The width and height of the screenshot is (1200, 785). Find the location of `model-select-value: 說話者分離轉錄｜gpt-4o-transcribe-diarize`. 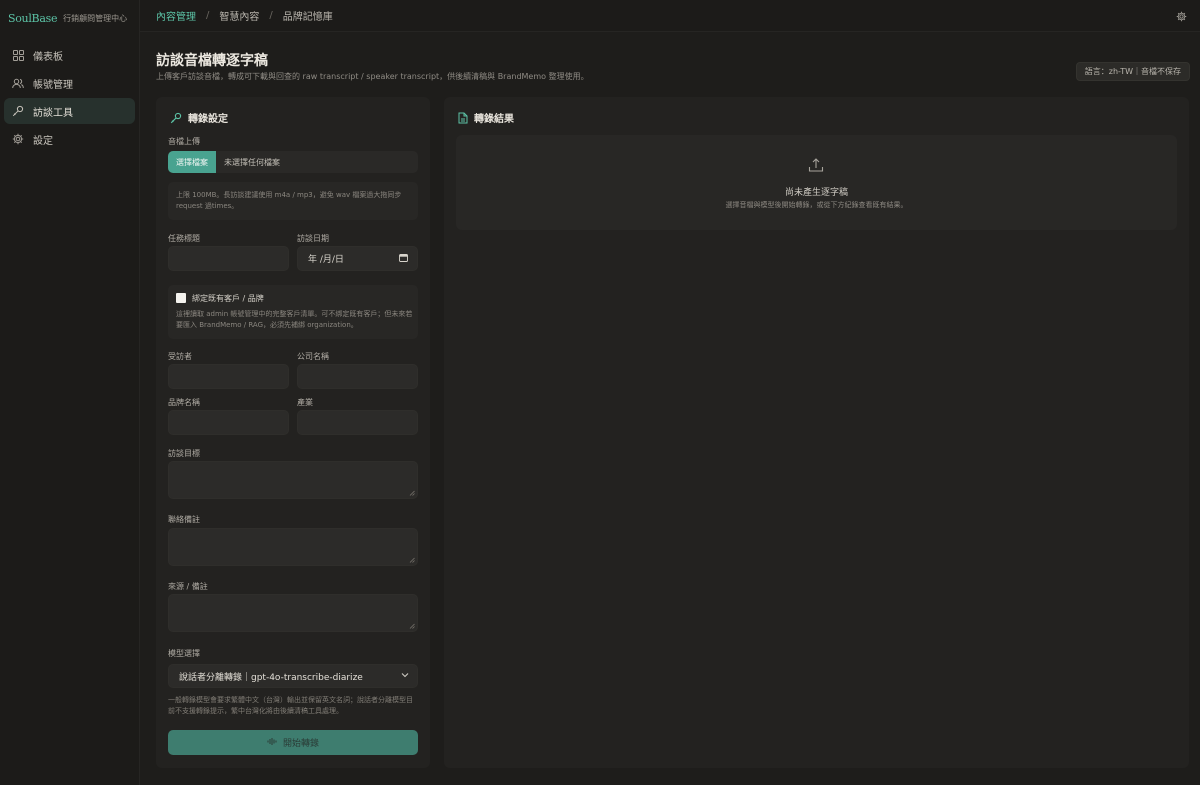

model-select-value: 說話者分離轉錄｜gpt-4o-transcribe-diarize is located at coordinates (271, 677).